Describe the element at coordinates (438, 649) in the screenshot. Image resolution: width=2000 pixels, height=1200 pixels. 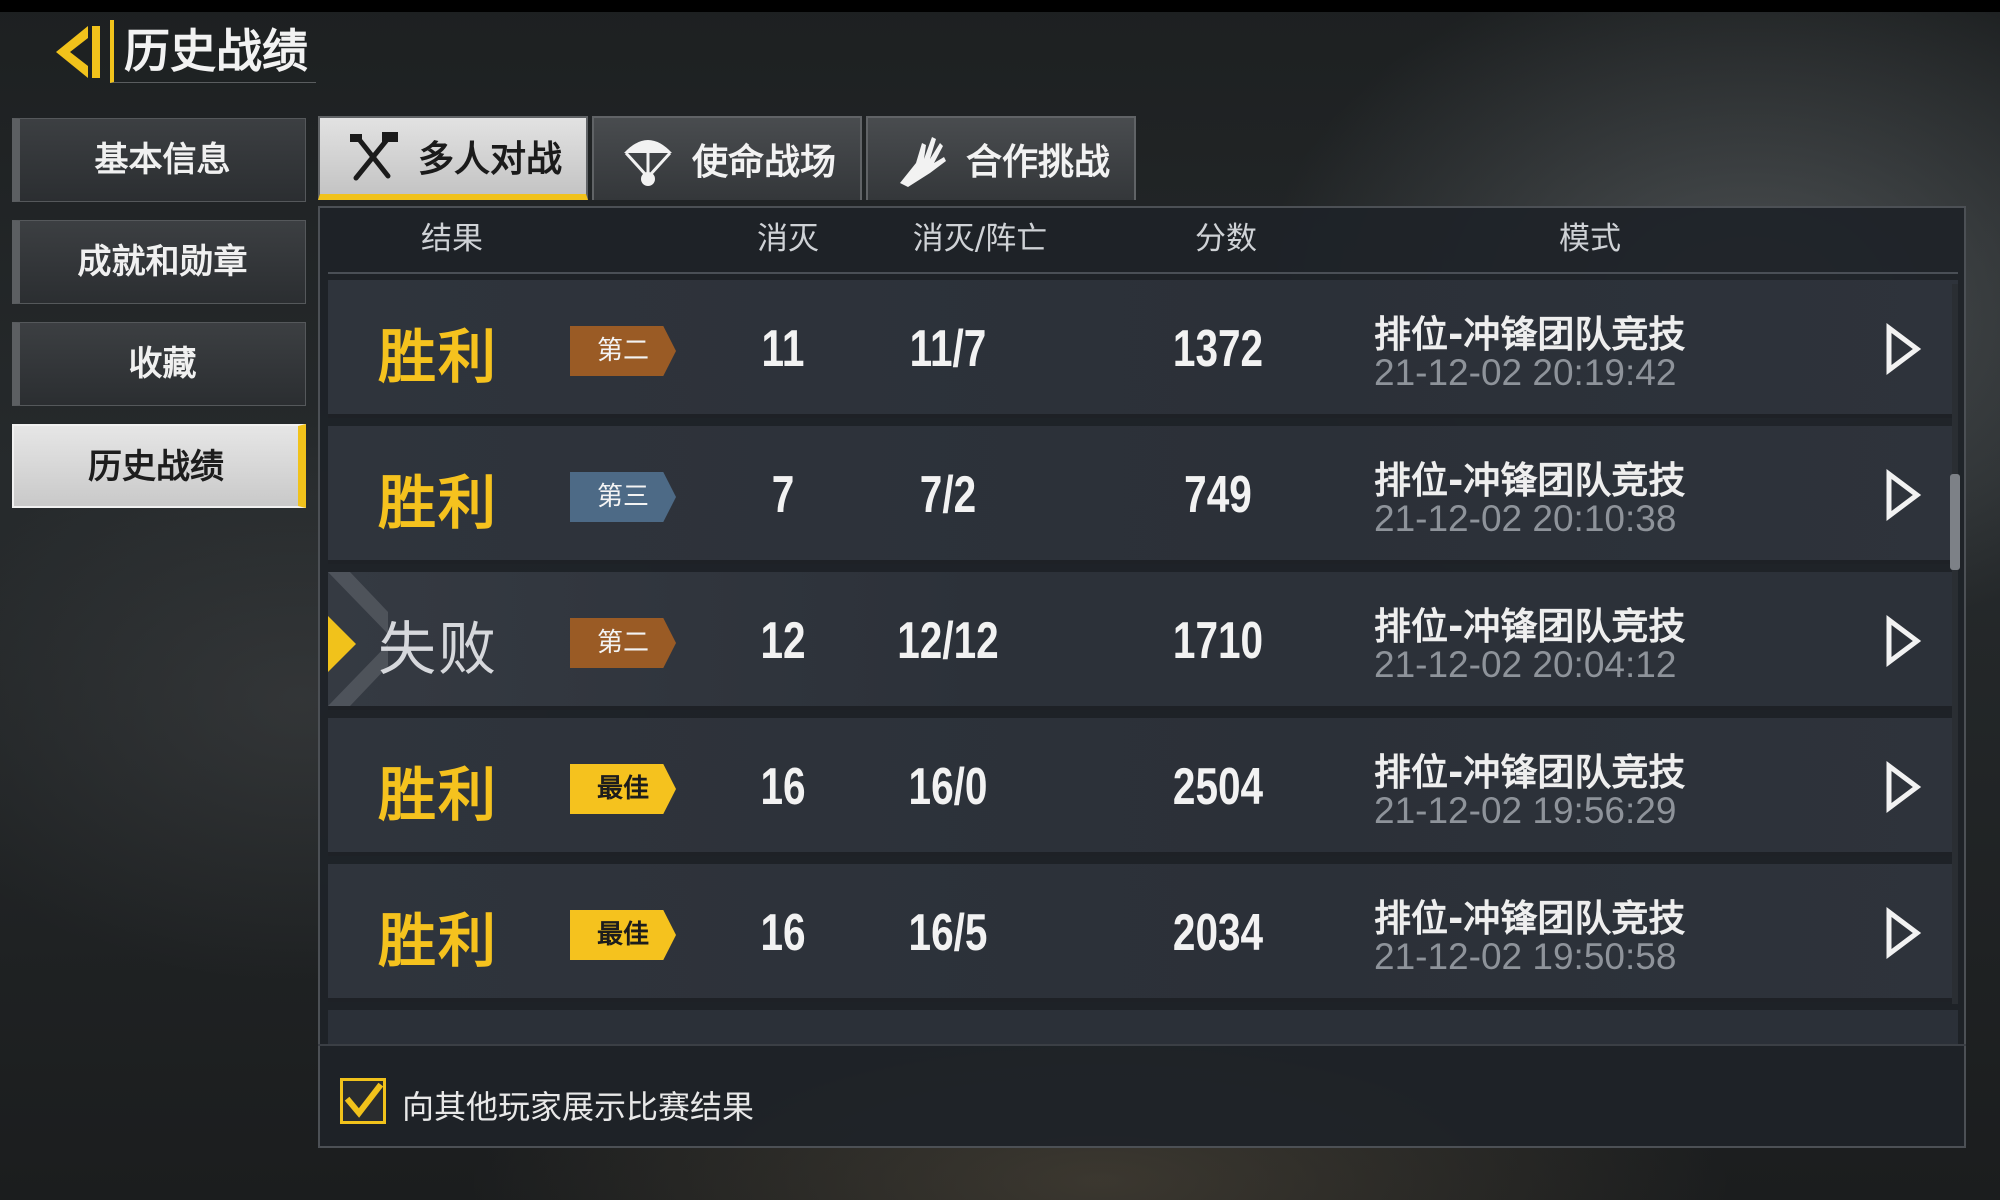
I see `match-result: 失败` at that location.